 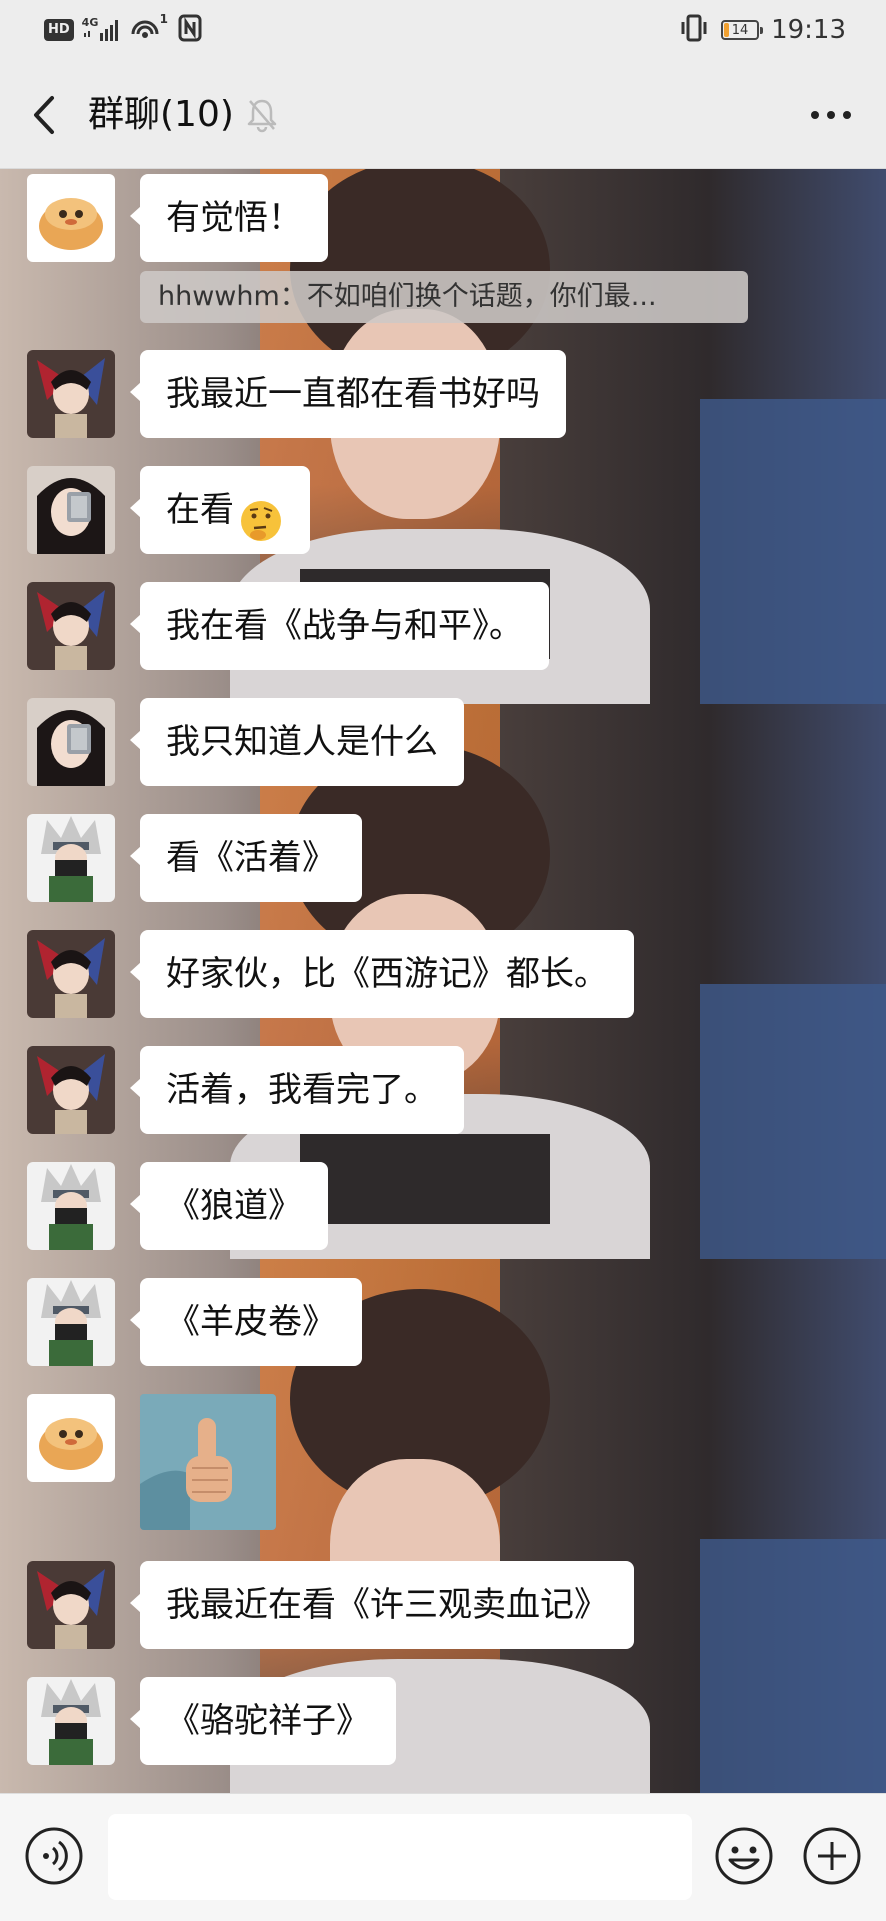 What do you see at coordinates (297, 1090) in the screenshot?
I see `message-bubble: 活着，我看完了。` at bounding box center [297, 1090].